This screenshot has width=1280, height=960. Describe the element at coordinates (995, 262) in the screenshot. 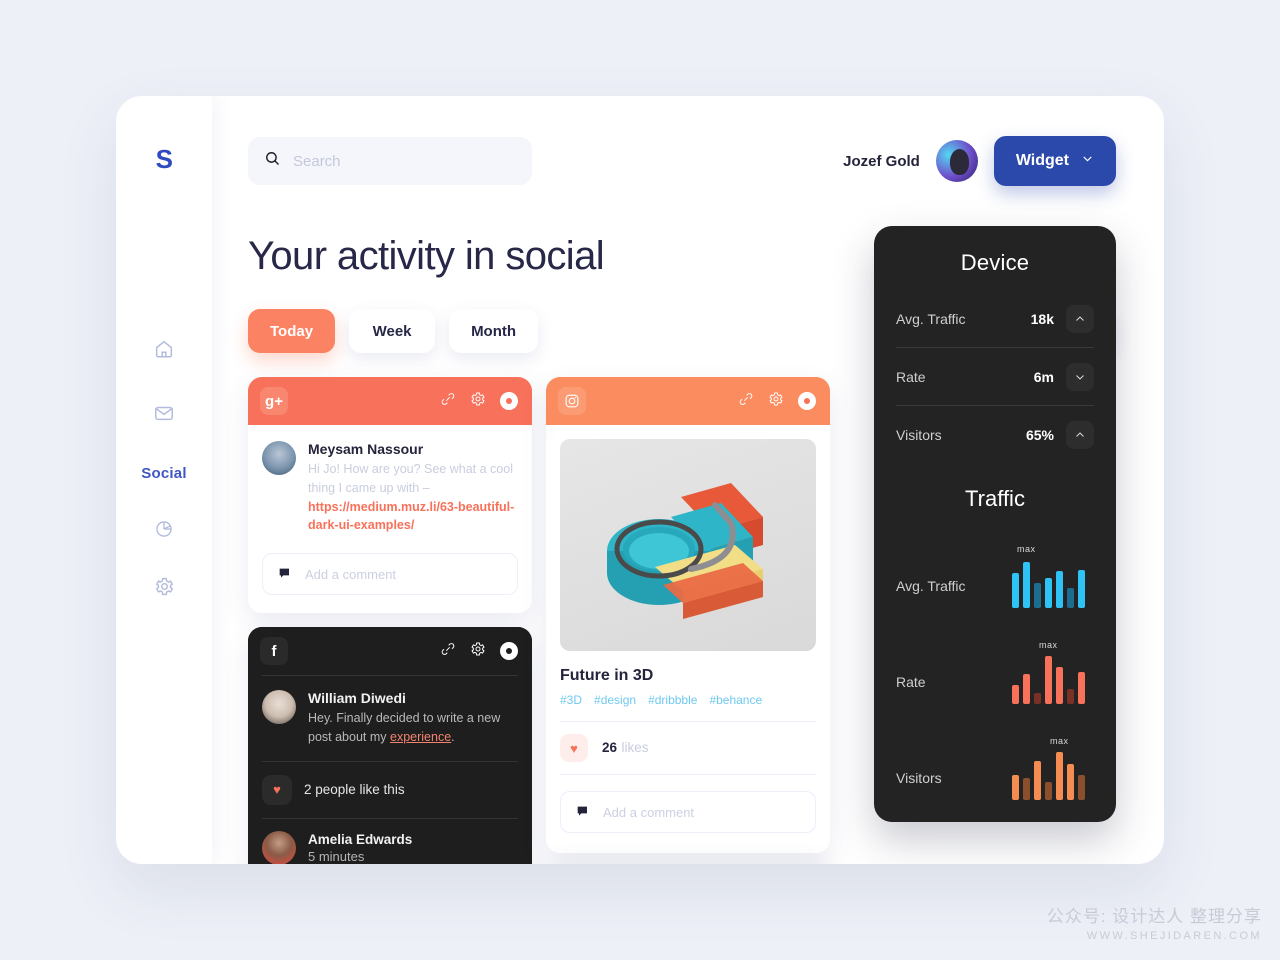

I see `device-panel-title: Device` at that location.